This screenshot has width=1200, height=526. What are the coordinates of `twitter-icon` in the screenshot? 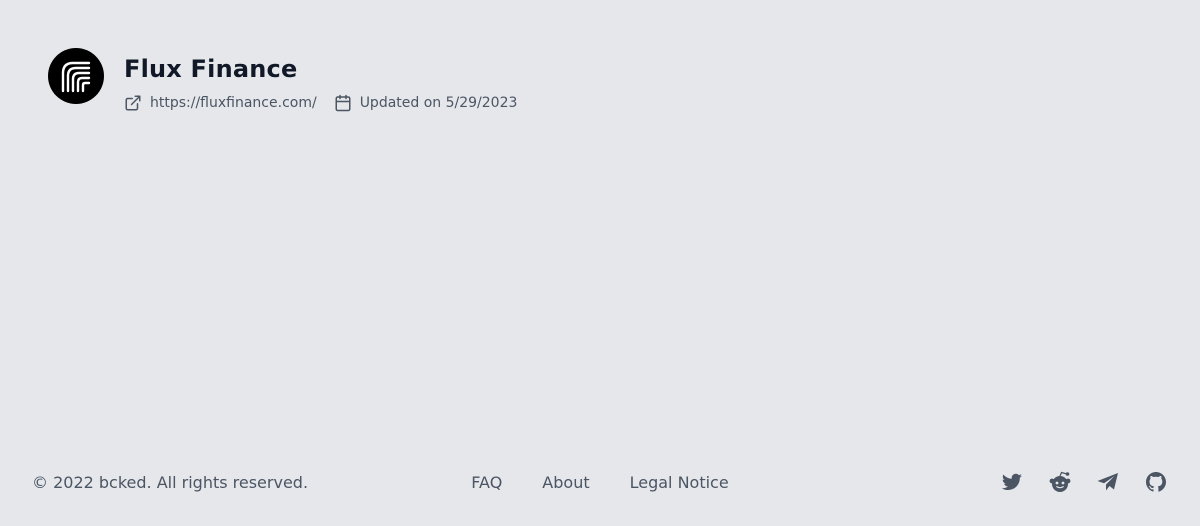 It's located at (1012, 482).